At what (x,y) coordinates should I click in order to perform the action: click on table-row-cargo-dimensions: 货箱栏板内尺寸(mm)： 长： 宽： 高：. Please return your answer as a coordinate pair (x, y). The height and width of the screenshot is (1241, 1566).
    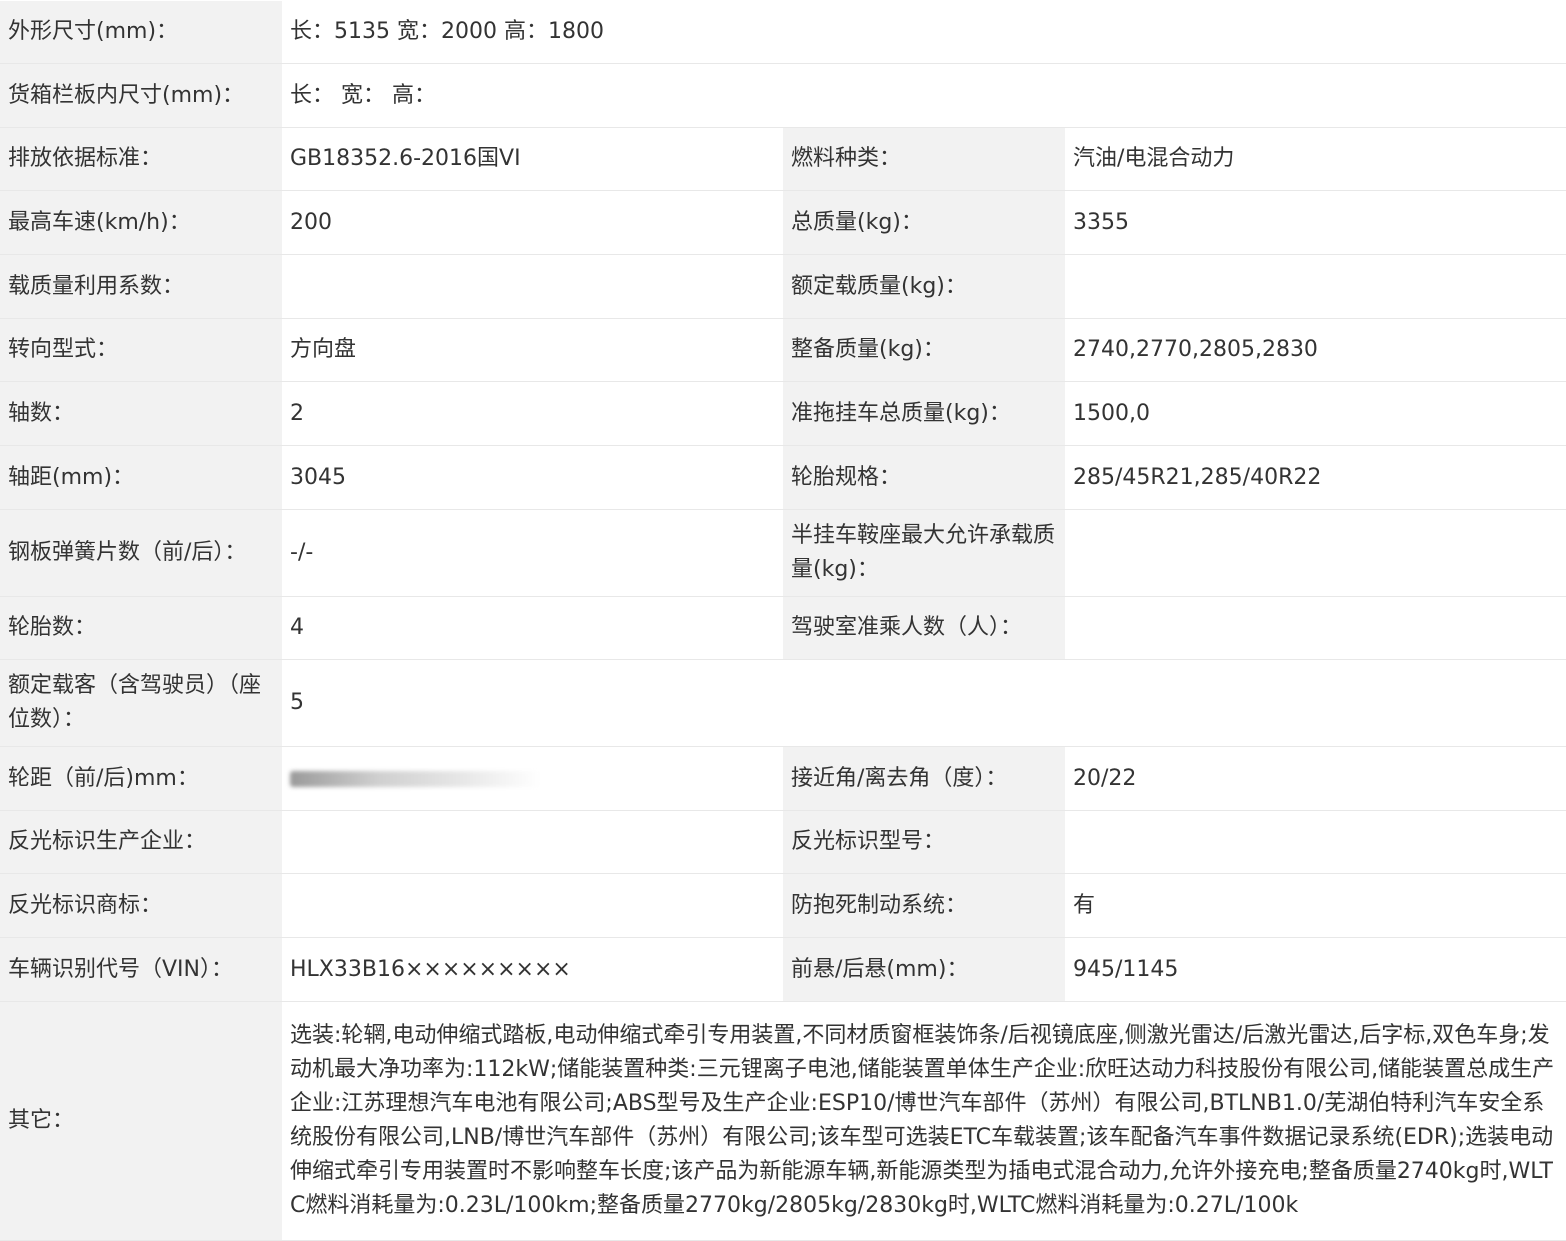
    Looking at the image, I should click on (783, 95).